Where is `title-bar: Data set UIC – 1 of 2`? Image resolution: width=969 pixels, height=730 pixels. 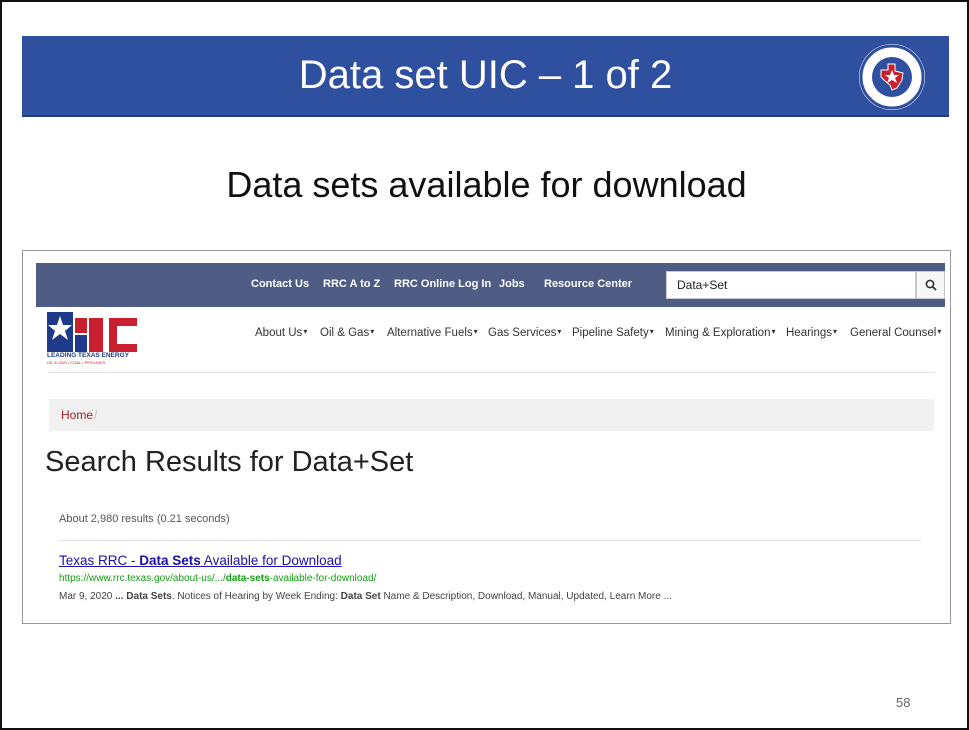
title-bar: Data set UIC – 1 of 2 is located at coordinates (485, 76).